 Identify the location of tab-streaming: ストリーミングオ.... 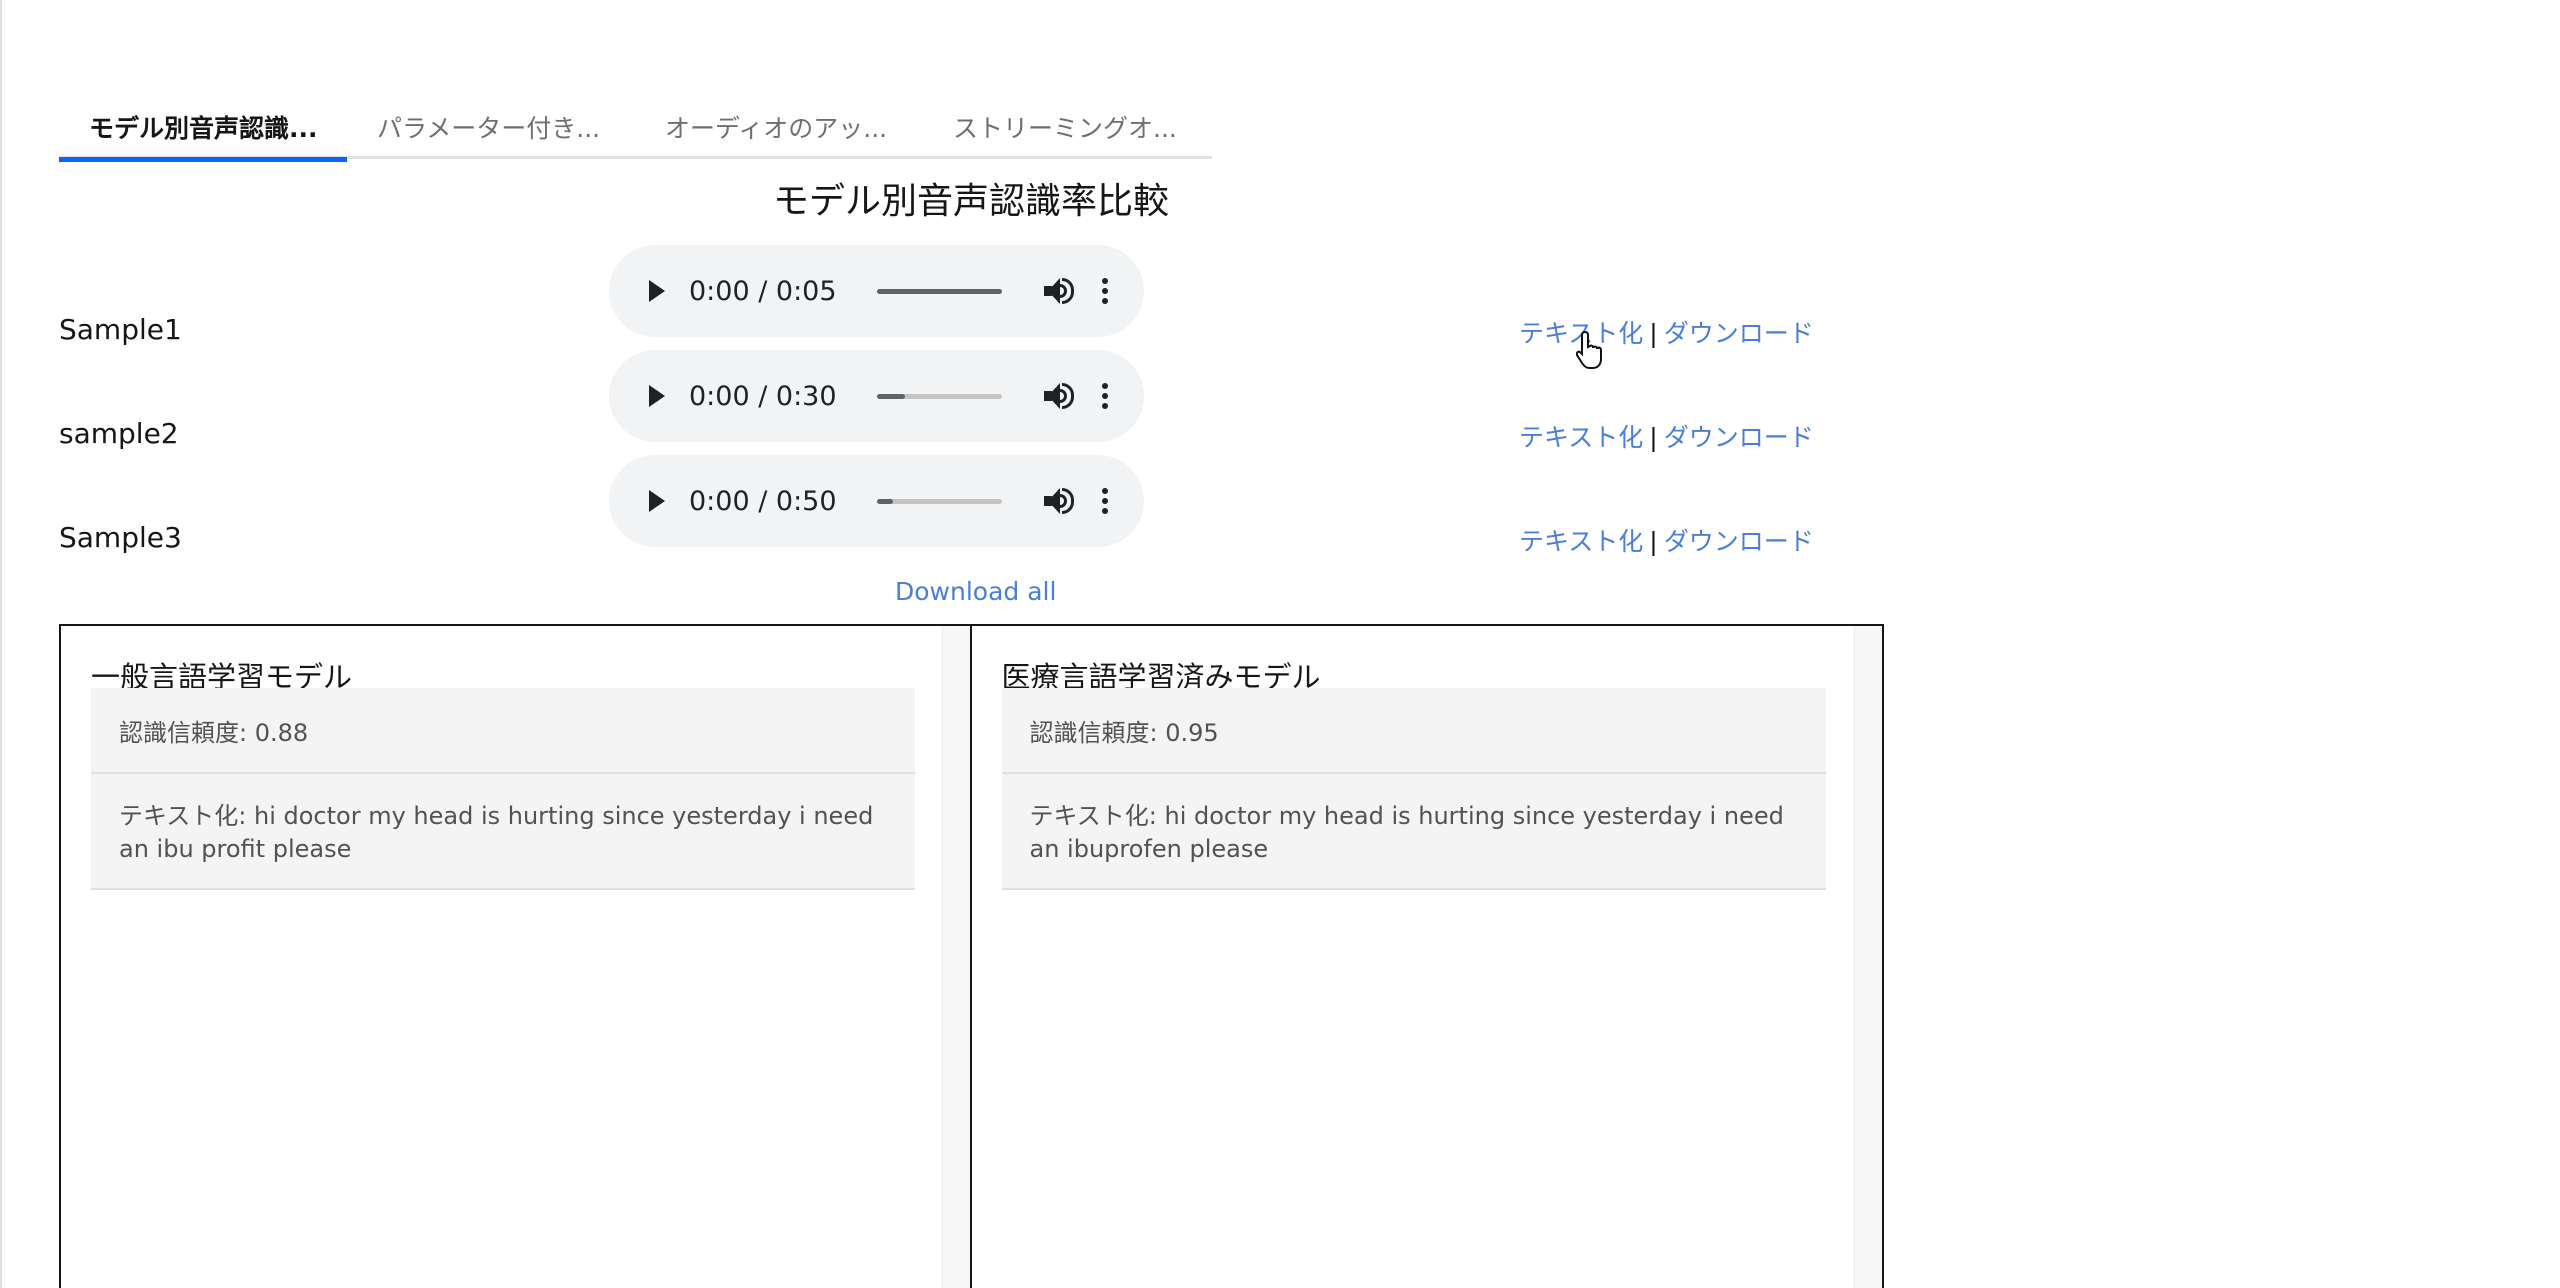
(1067, 127).